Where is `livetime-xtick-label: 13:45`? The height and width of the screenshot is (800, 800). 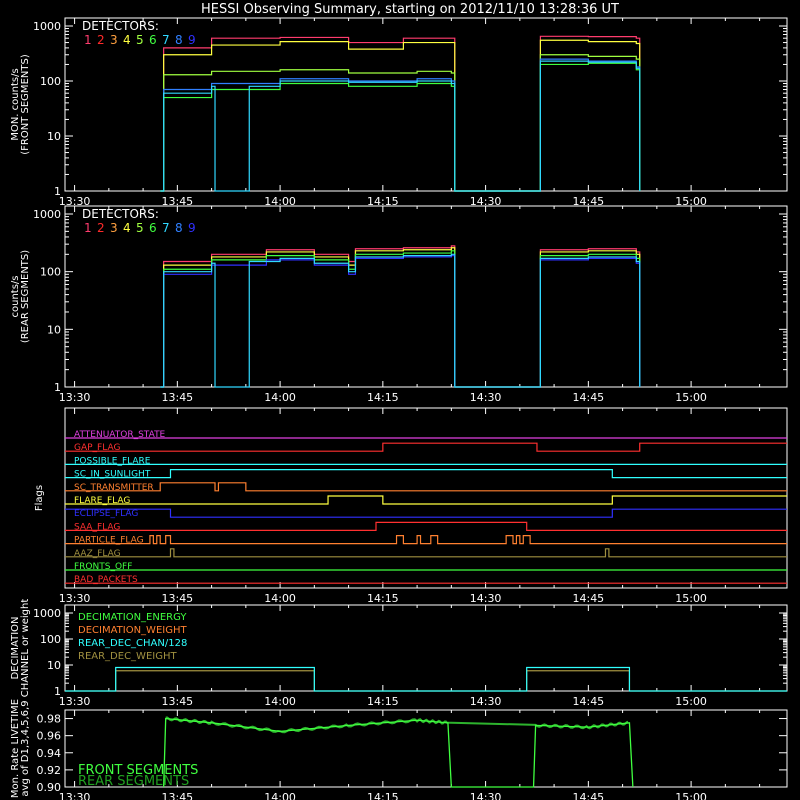
livetime-xtick-label: 13:45 is located at coordinates (177, 795).